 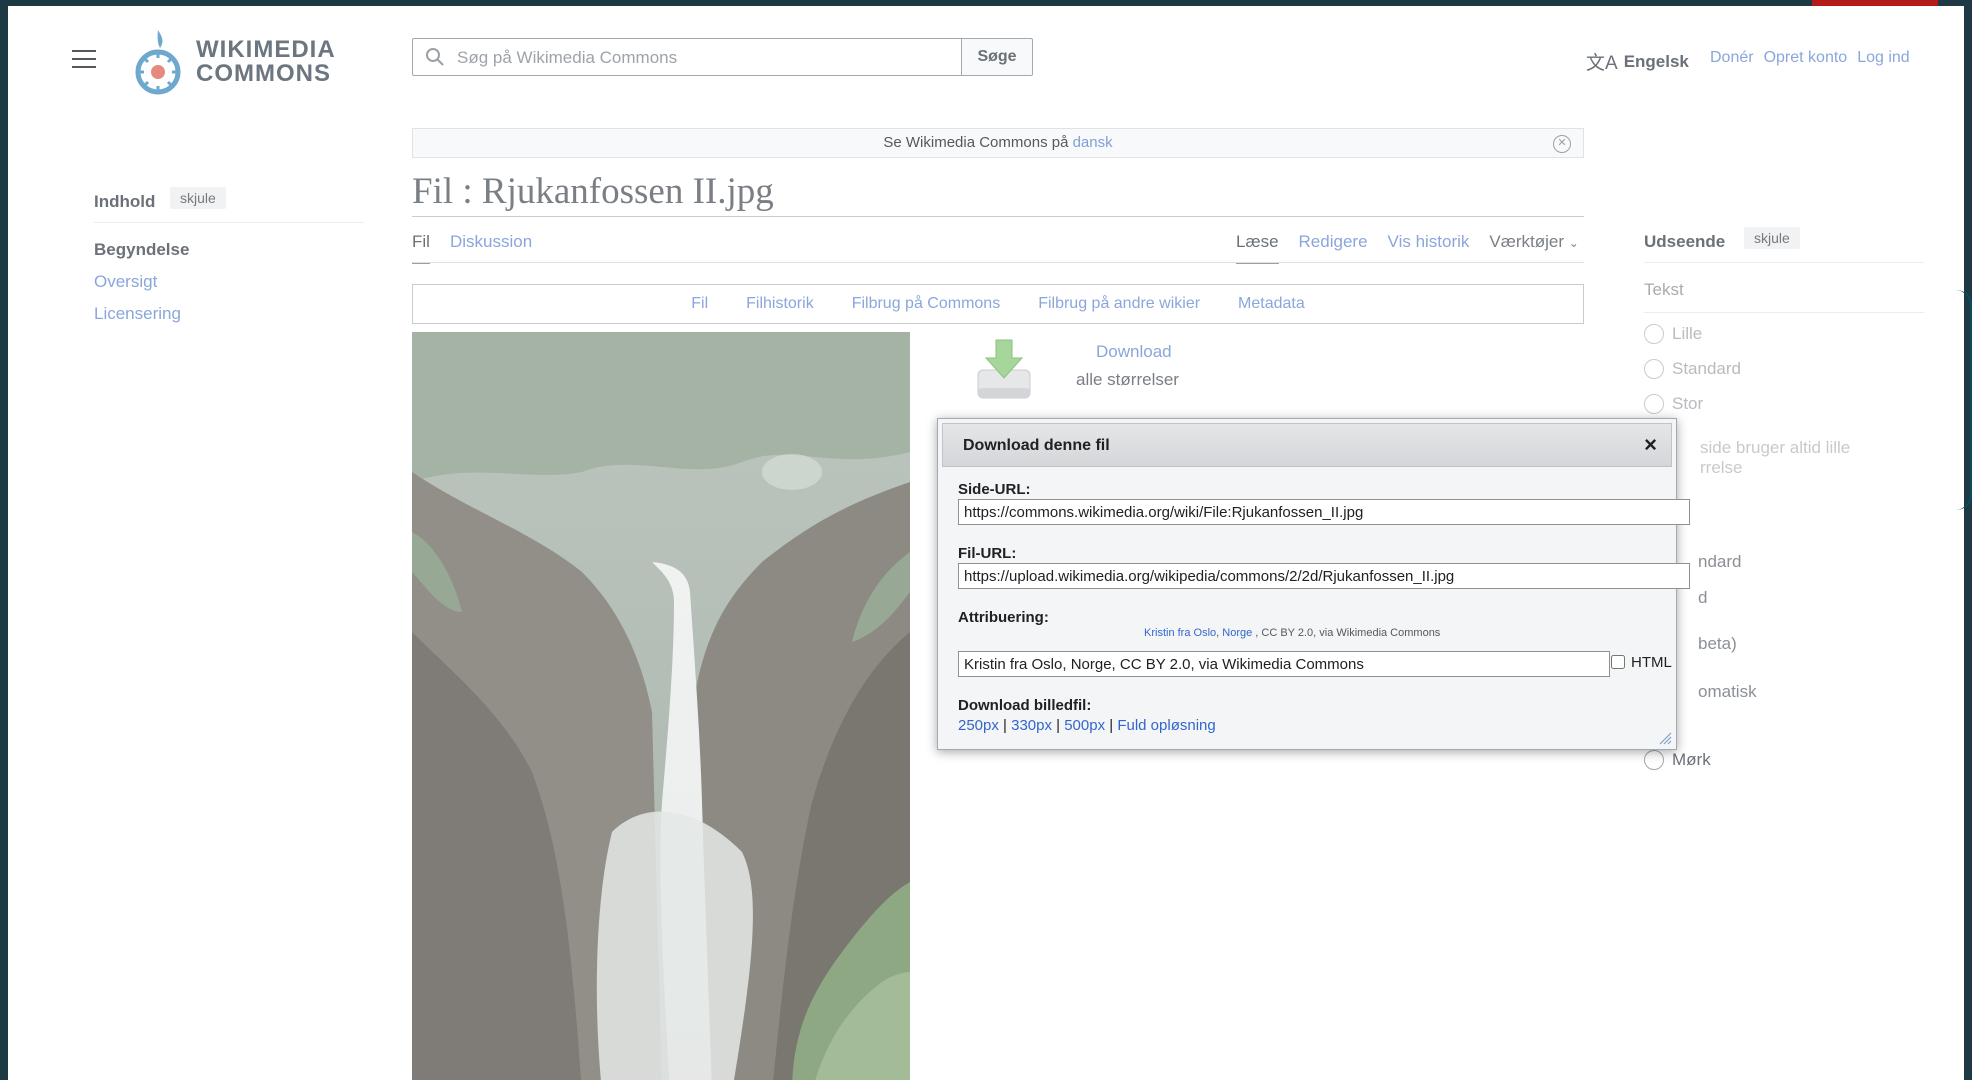 I want to click on tab-fil: Fil, so click(x=421, y=248).